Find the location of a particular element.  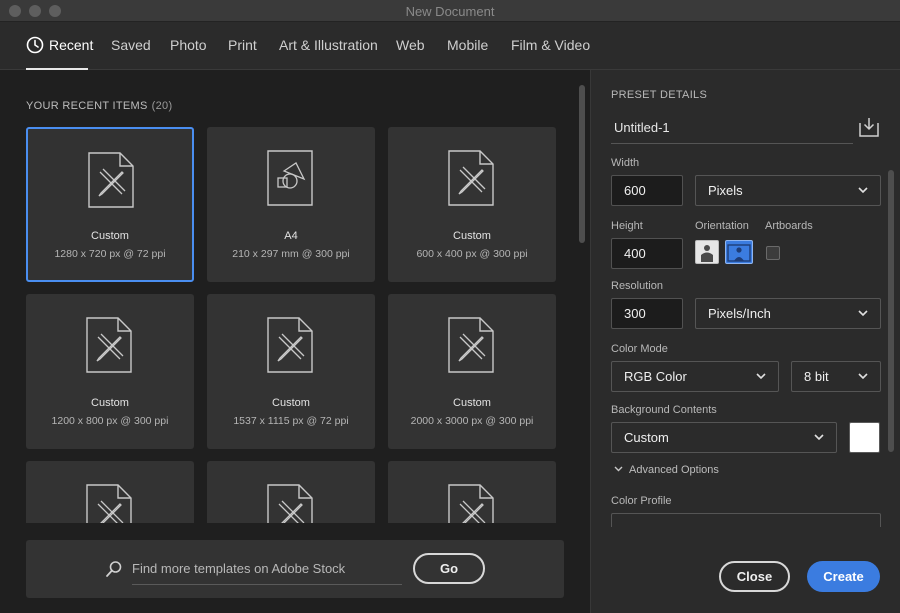

bit-depth-select: 8 bit is located at coordinates (836, 376).